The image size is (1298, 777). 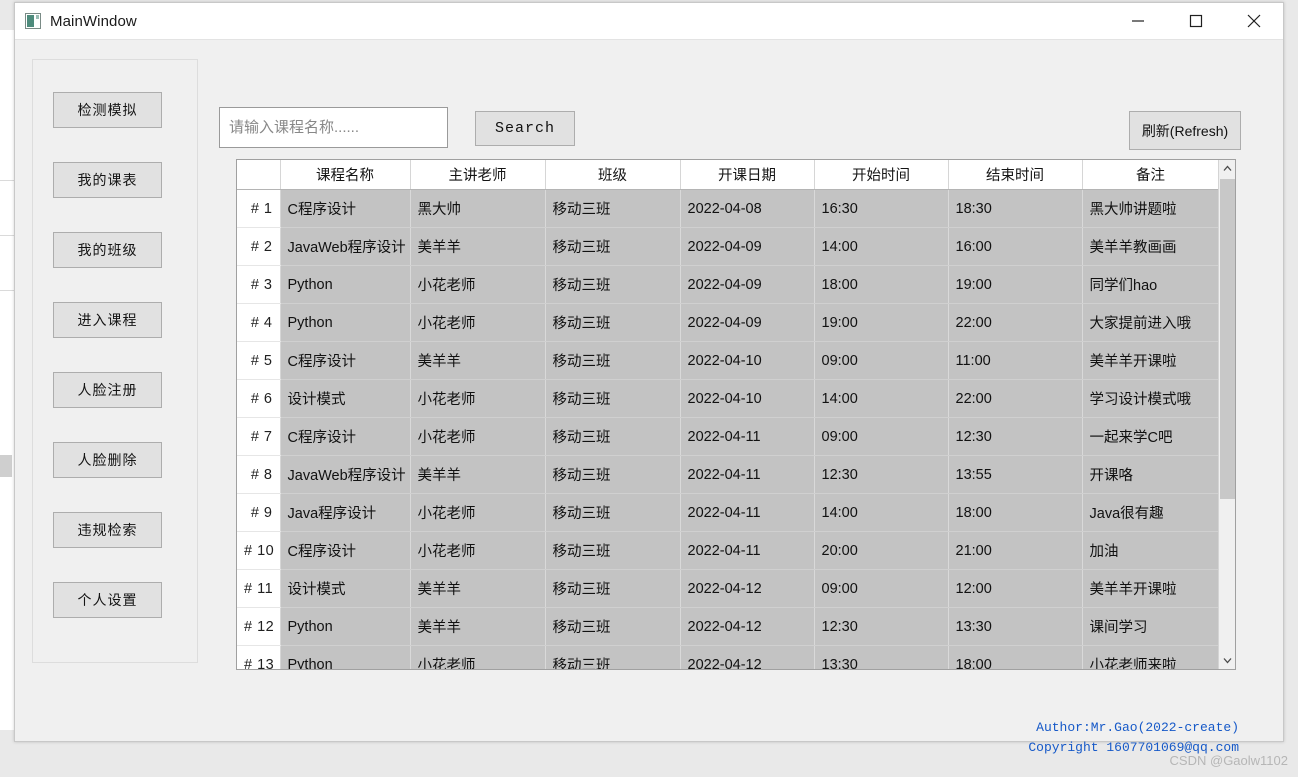 I want to click on table-row: # 10 C程序设计 小花老师 移动三班 2022-04-11 20:00 21:00 加油, so click(x=728, y=550).